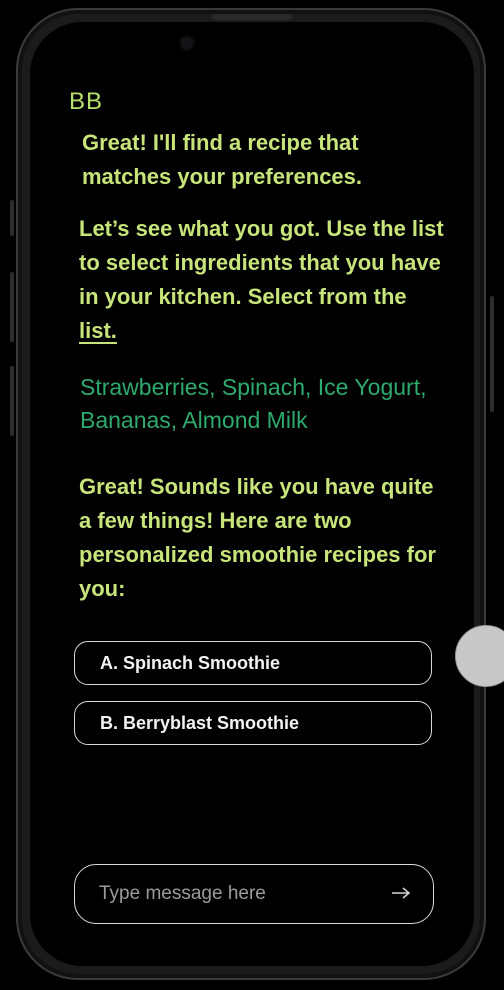  Describe the element at coordinates (12, 307) in the screenshot. I see `volume-up-button` at that location.